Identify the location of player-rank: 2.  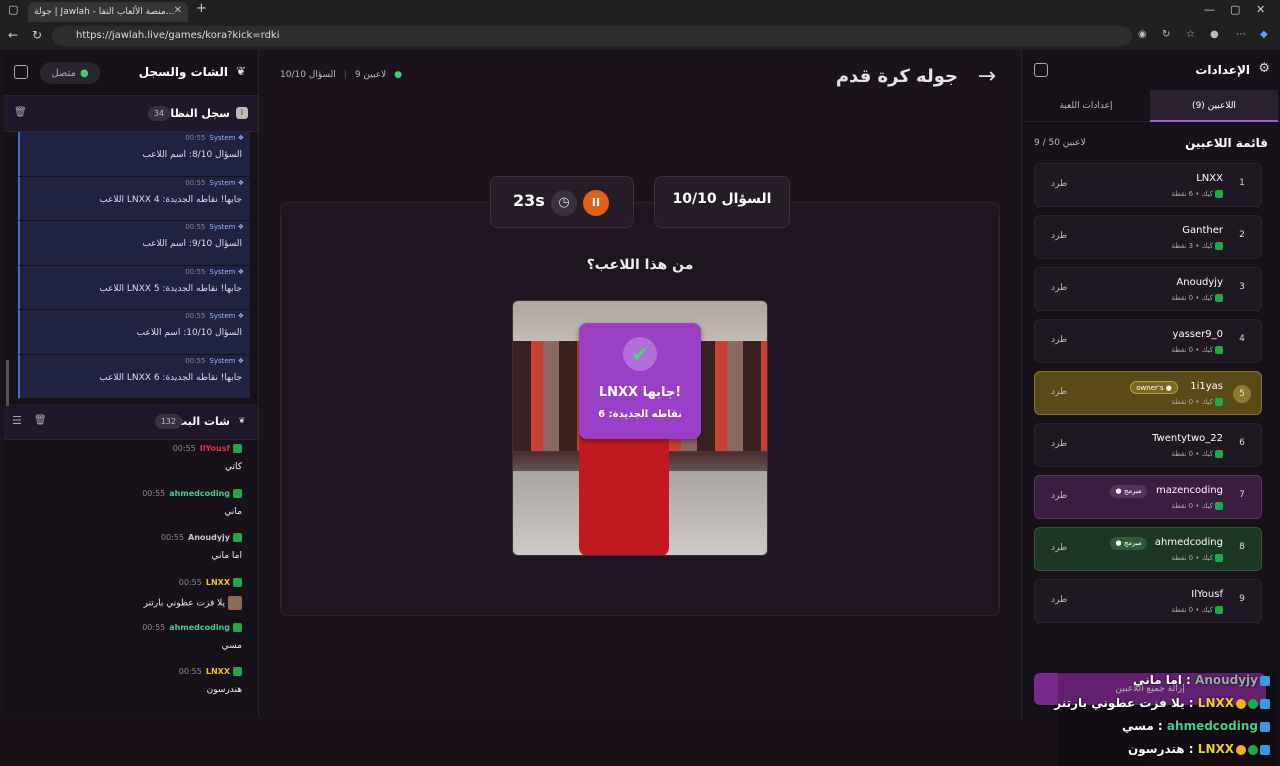
(1242, 235).